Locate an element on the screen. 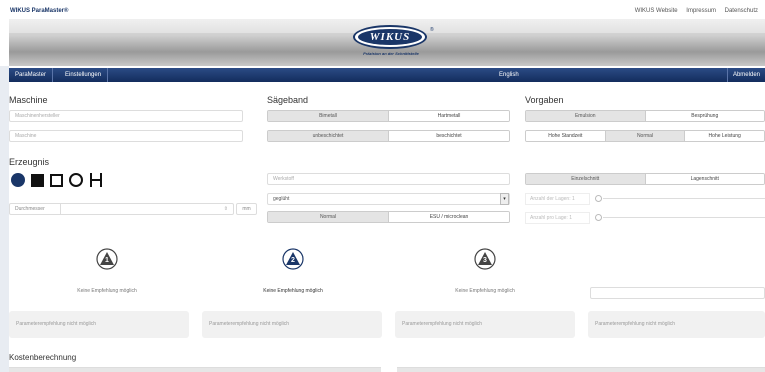  param-box-2: Parameterempfehlung nicht möglich is located at coordinates (292, 324).